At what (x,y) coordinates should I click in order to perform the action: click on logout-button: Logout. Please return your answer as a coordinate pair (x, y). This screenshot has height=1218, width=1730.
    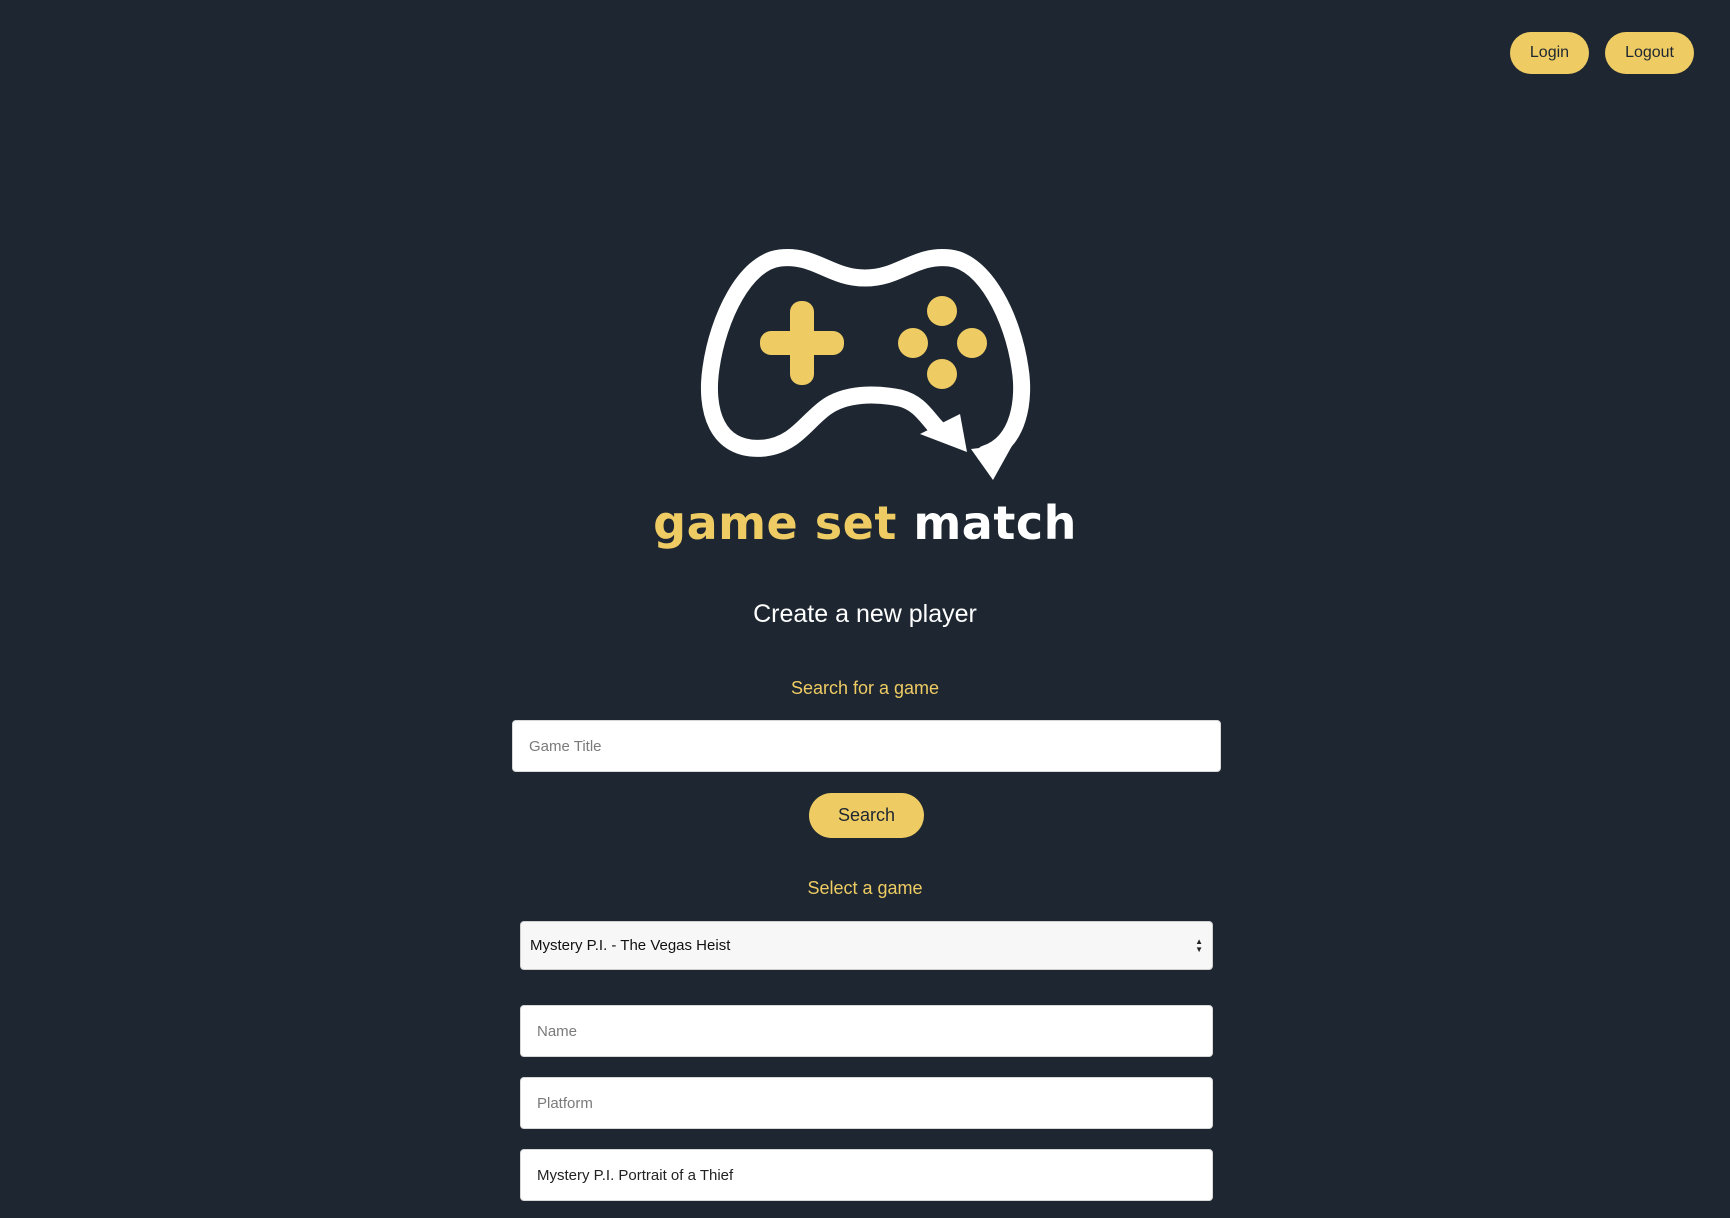
    Looking at the image, I should click on (1649, 53).